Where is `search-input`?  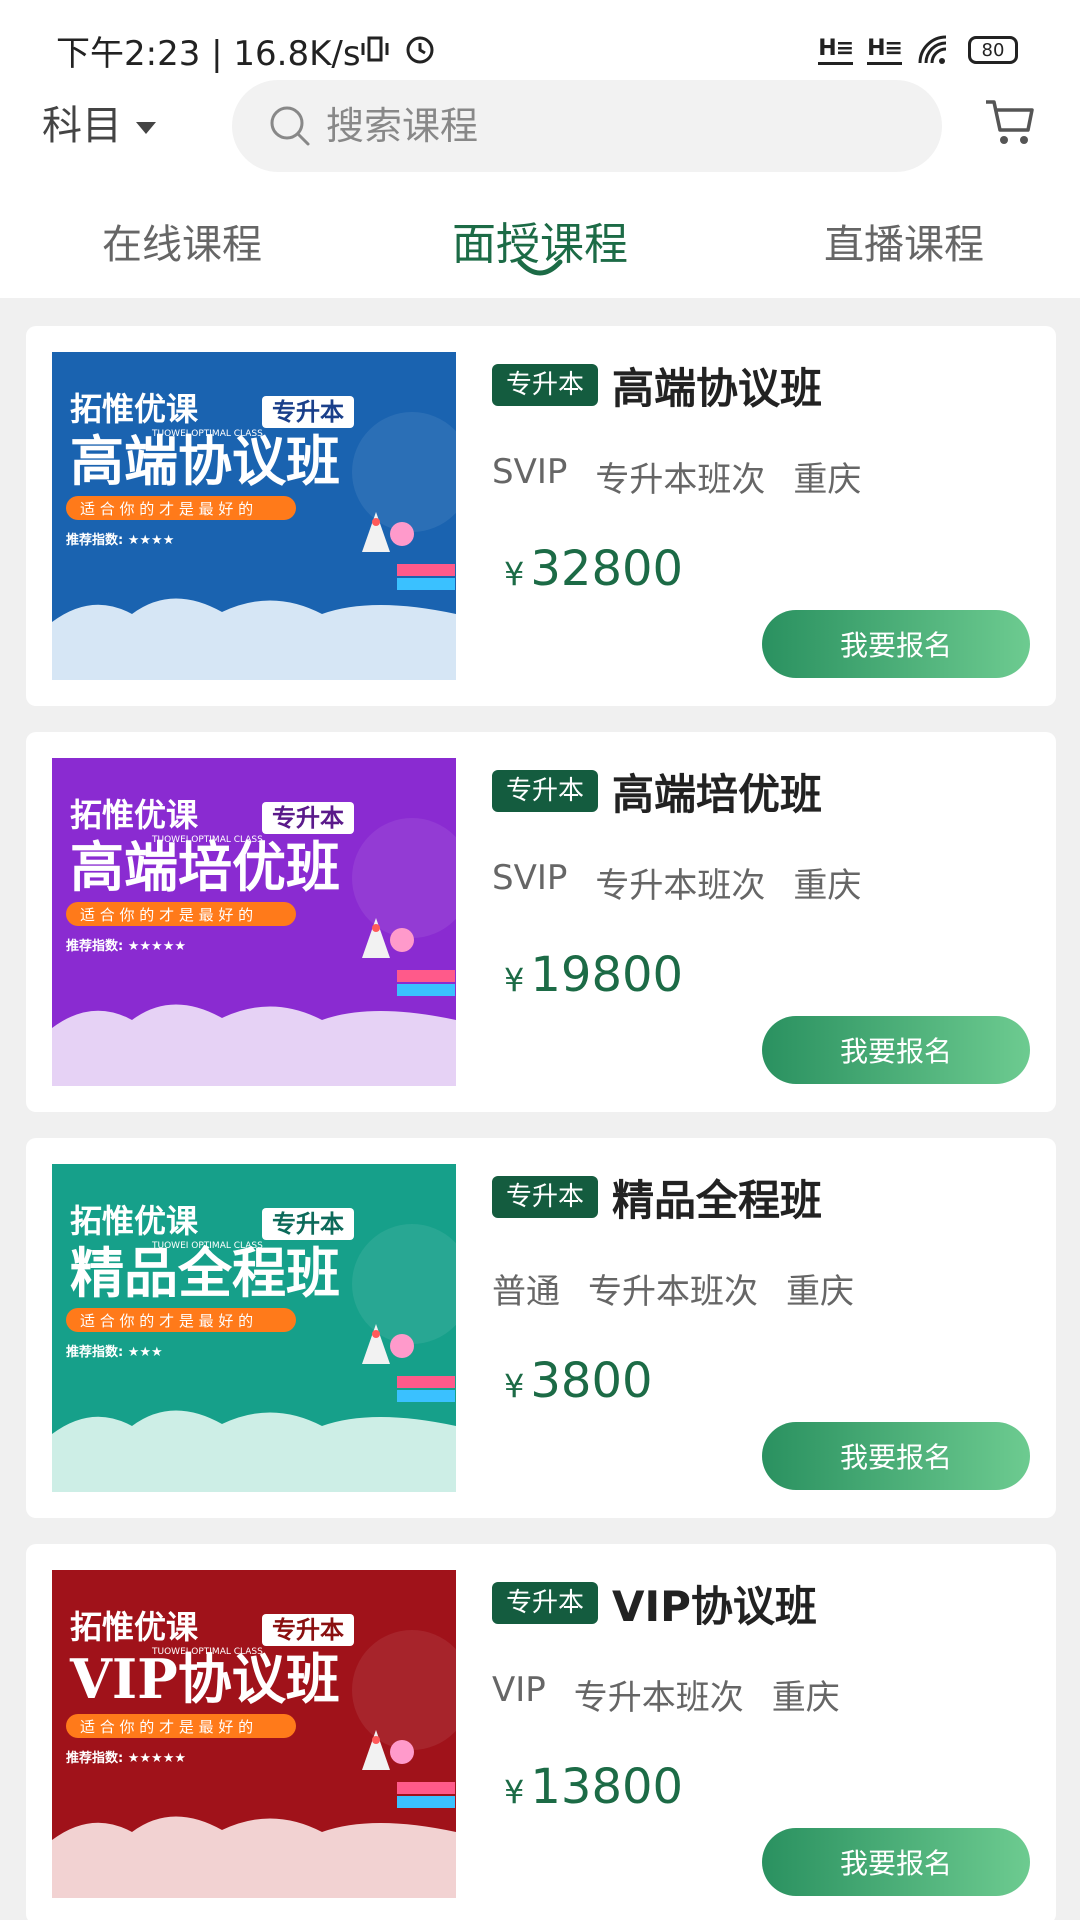 search-input is located at coordinates (616, 126).